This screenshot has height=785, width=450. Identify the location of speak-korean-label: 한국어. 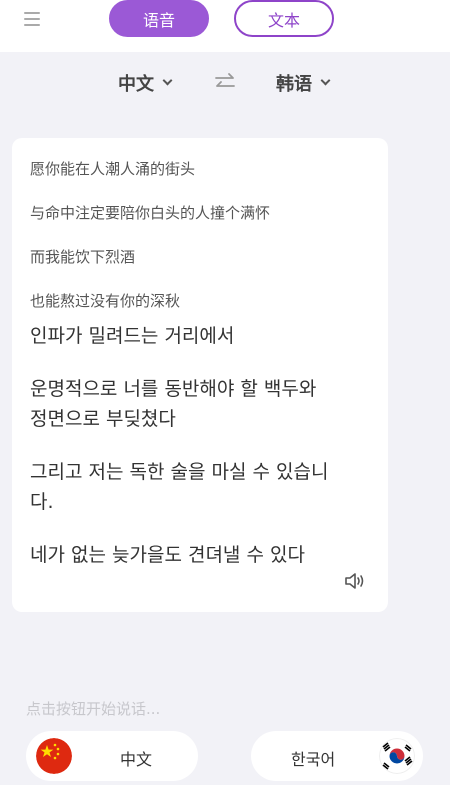
(313, 759).